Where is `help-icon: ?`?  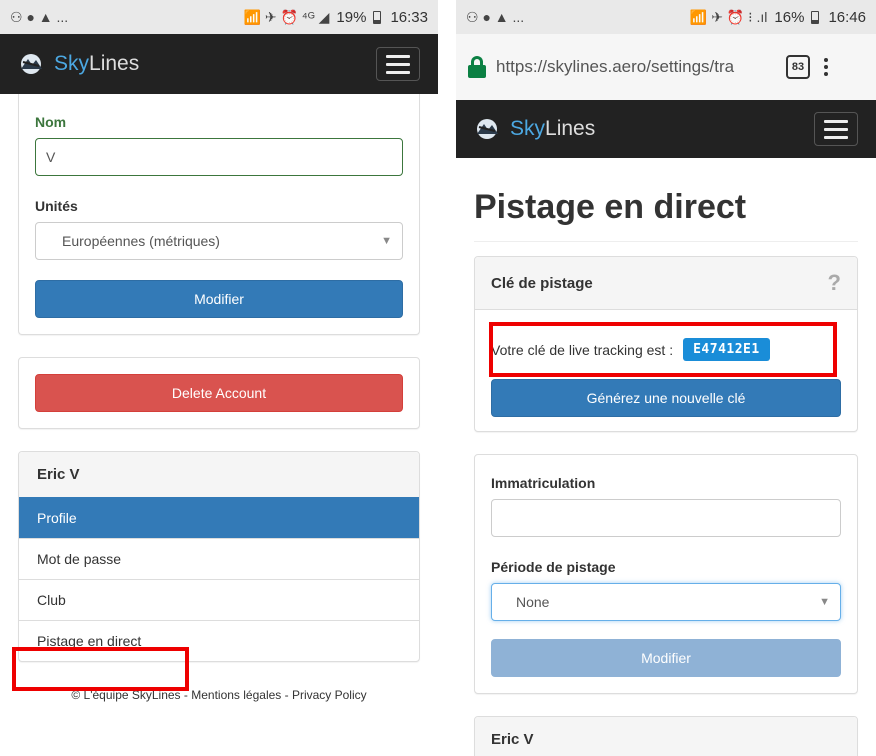 help-icon: ? is located at coordinates (834, 283).